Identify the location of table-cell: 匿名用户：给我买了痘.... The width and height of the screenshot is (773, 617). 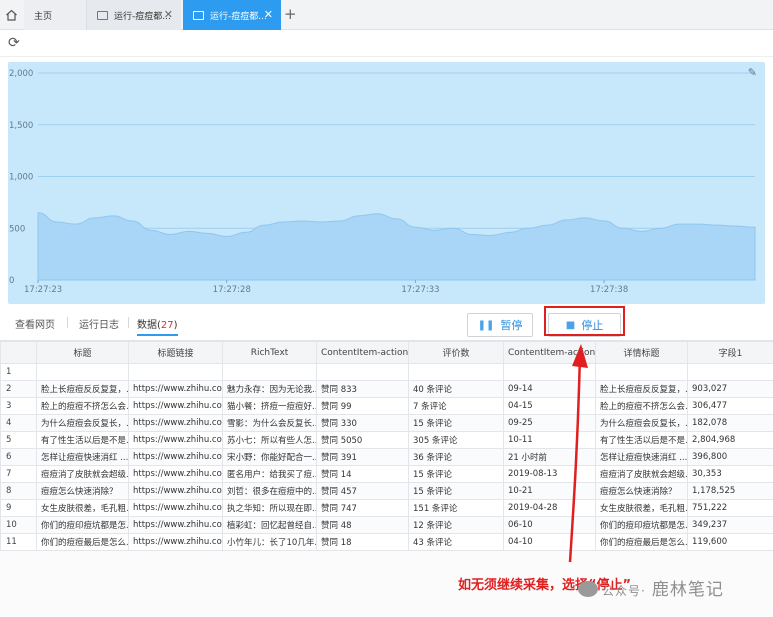
(269, 474).